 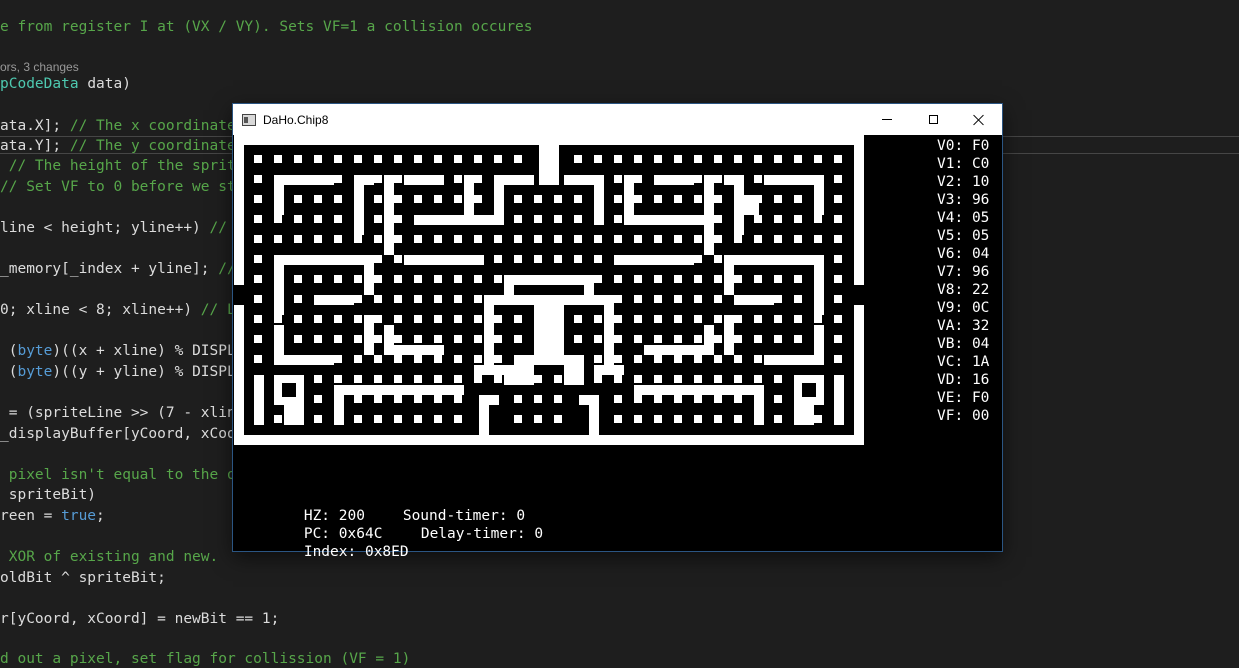 I want to click on register-value: 22, so click(x=980, y=290).